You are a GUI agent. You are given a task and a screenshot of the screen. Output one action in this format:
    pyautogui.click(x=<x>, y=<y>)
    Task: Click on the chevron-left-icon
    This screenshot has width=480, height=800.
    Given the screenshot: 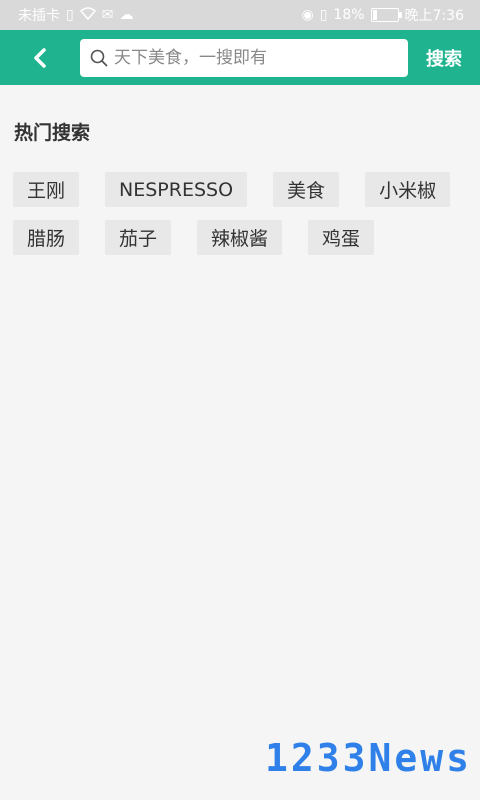 What is the action you would take?
    pyautogui.click(x=40, y=57)
    